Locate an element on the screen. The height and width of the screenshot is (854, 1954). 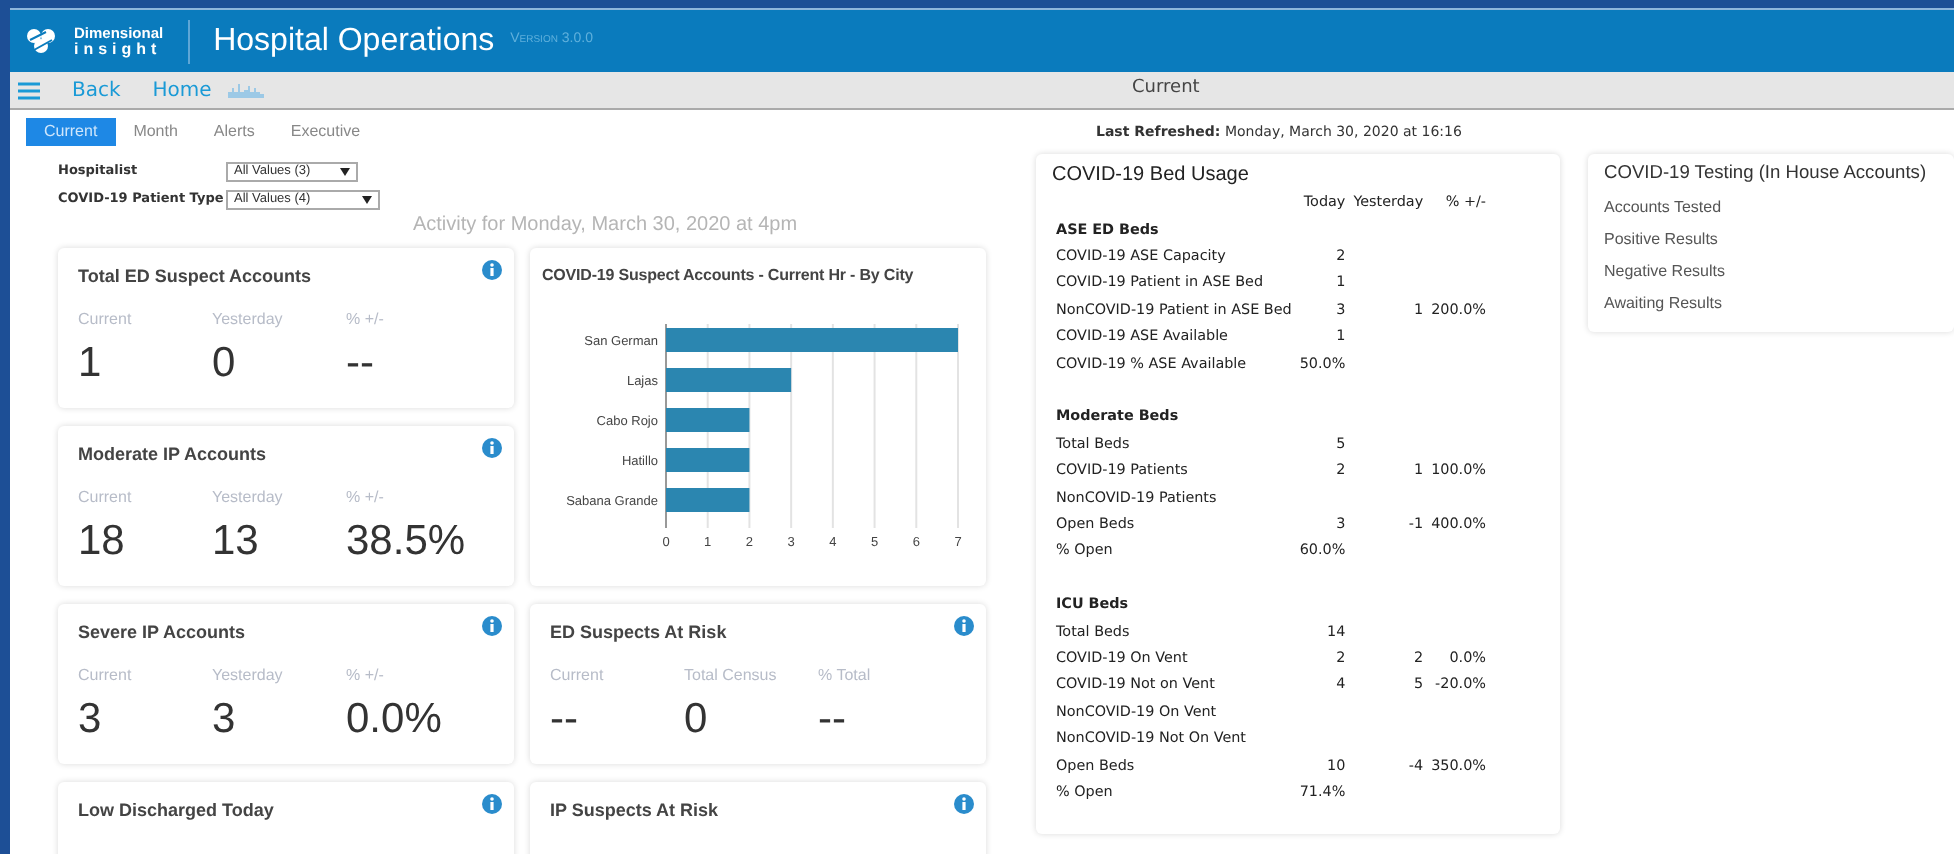
metric-value: 13 is located at coordinates (236, 540).